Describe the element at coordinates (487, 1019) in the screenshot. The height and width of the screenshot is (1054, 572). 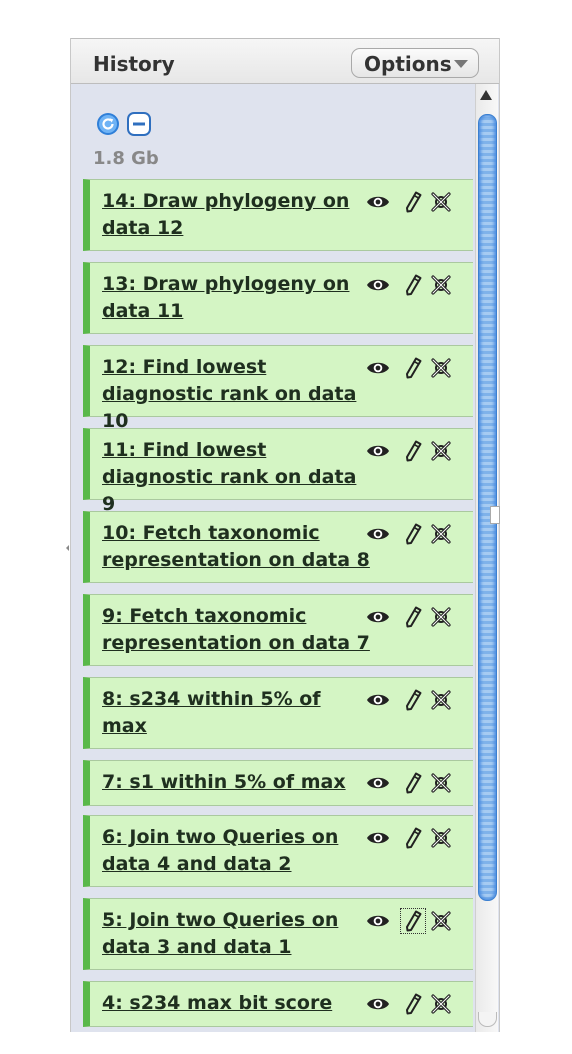
I see `scroll-track-end` at that location.